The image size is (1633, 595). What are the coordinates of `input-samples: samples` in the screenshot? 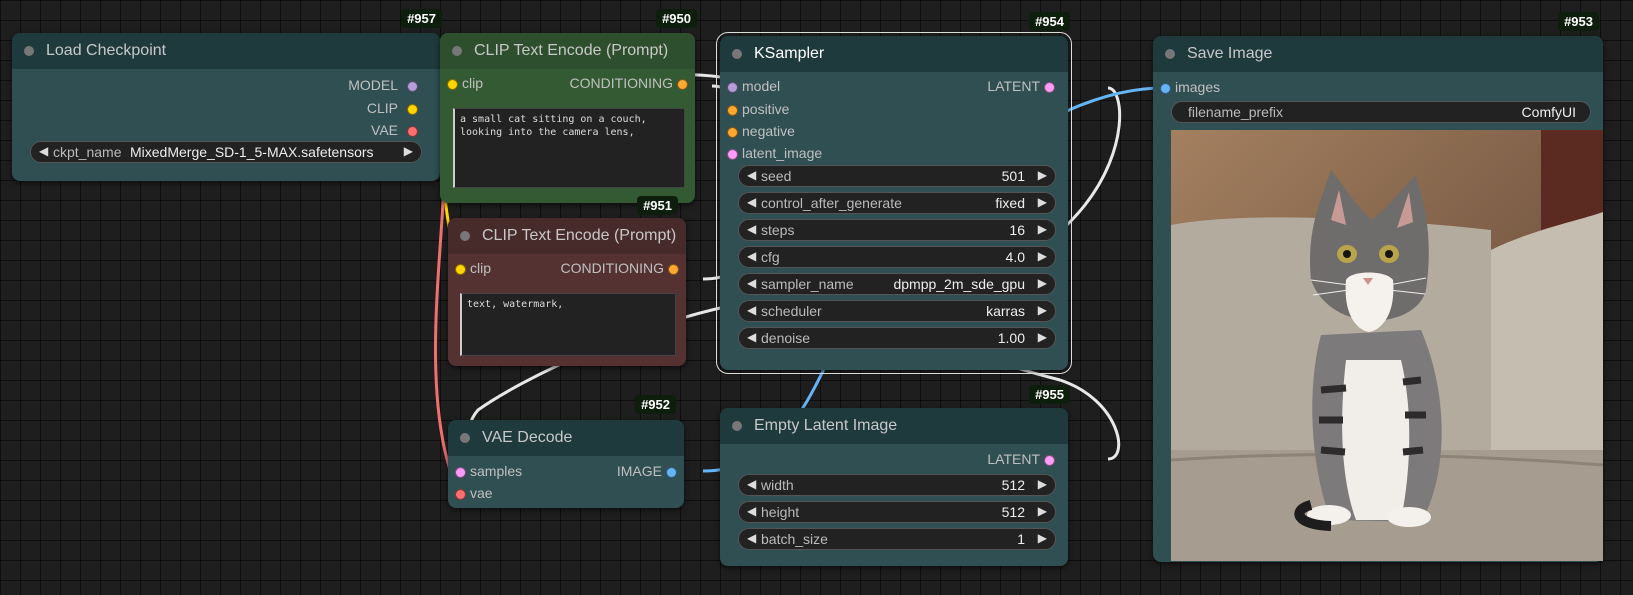 It's located at (488, 471).